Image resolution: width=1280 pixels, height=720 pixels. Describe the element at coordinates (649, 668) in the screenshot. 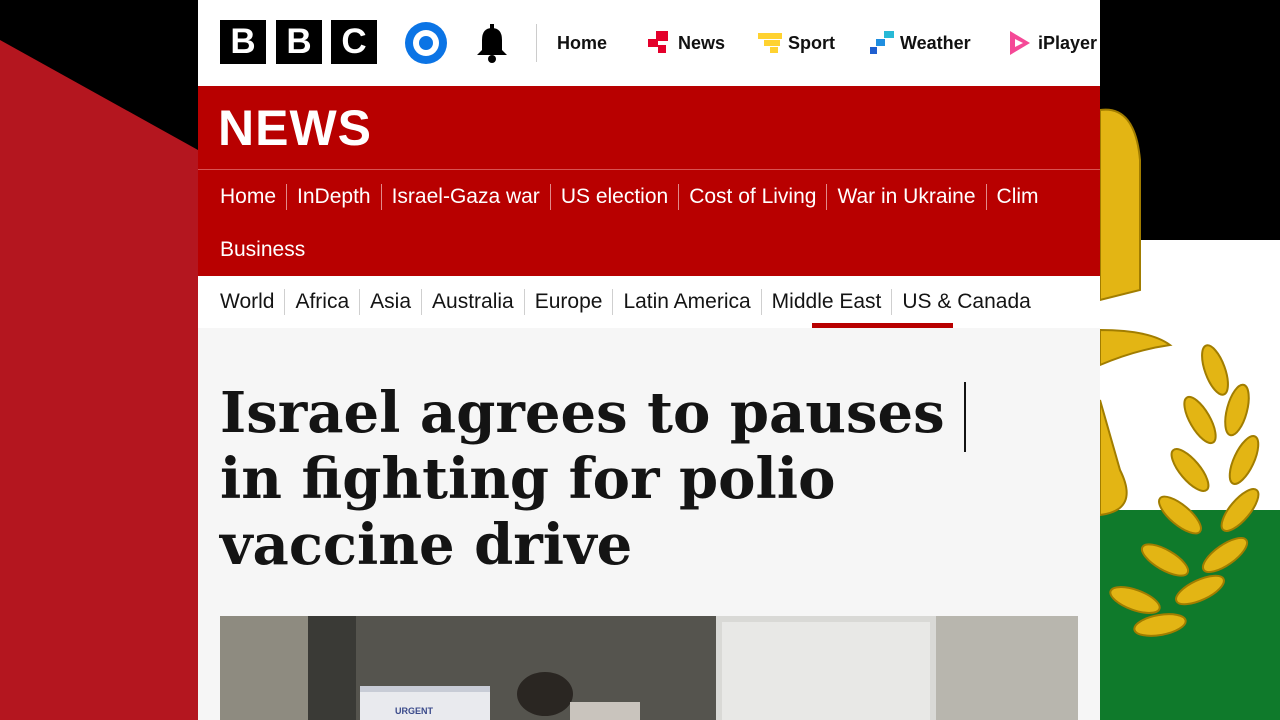

I see `article-photo: URGENT` at that location.